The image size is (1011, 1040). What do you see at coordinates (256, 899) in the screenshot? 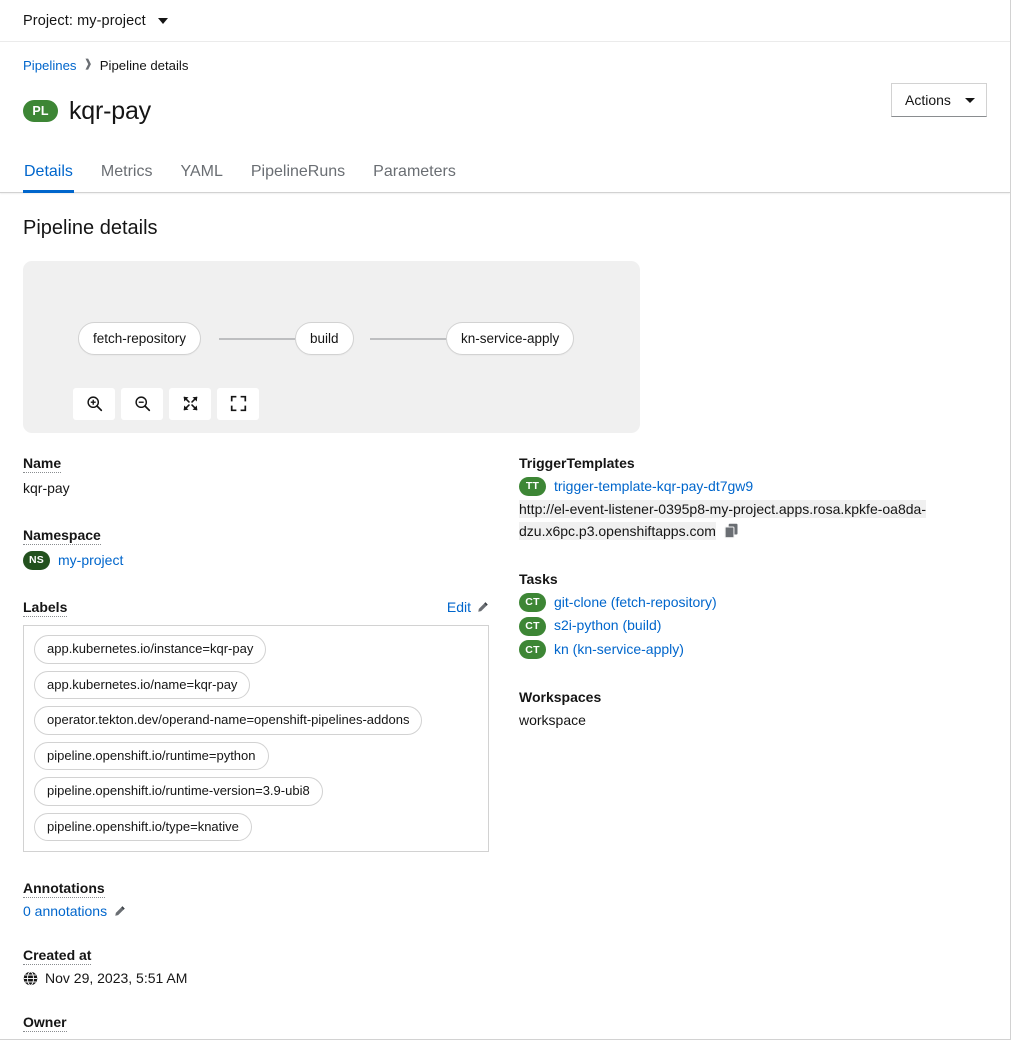
I see `detail-item-annotations: Annotations 0 annotations` at bounding box center [256, 899].